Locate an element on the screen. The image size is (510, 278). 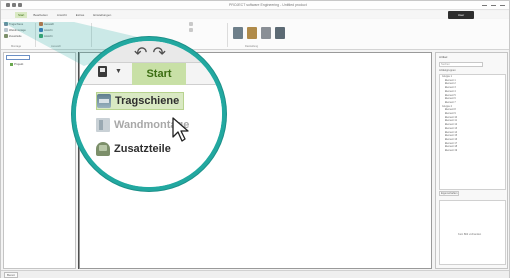
tab-start-magnified: Start is located at coordinates (159, 74).